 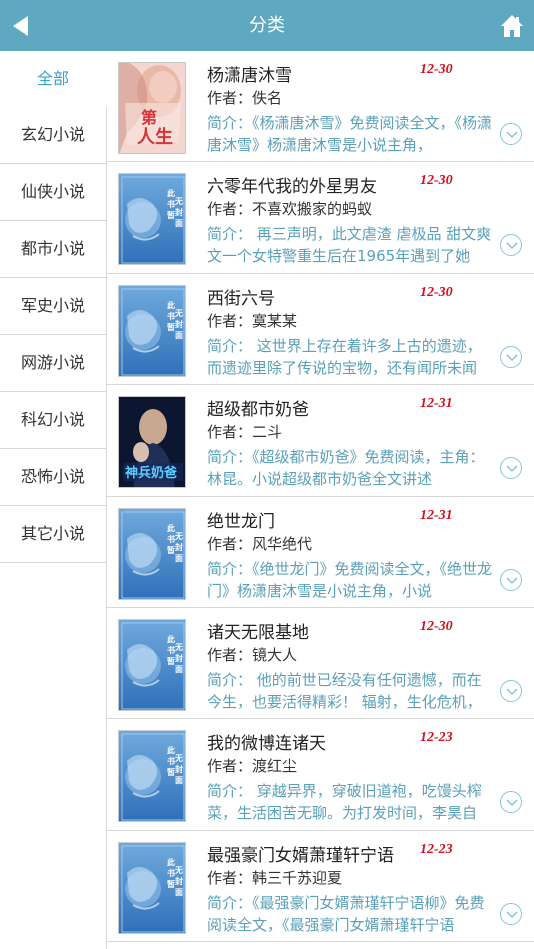 What do you see at coordinates (53, 363) in the screenshot?
I see `sidebar-item-5: 网游小说` at bounding box center [53, 363].